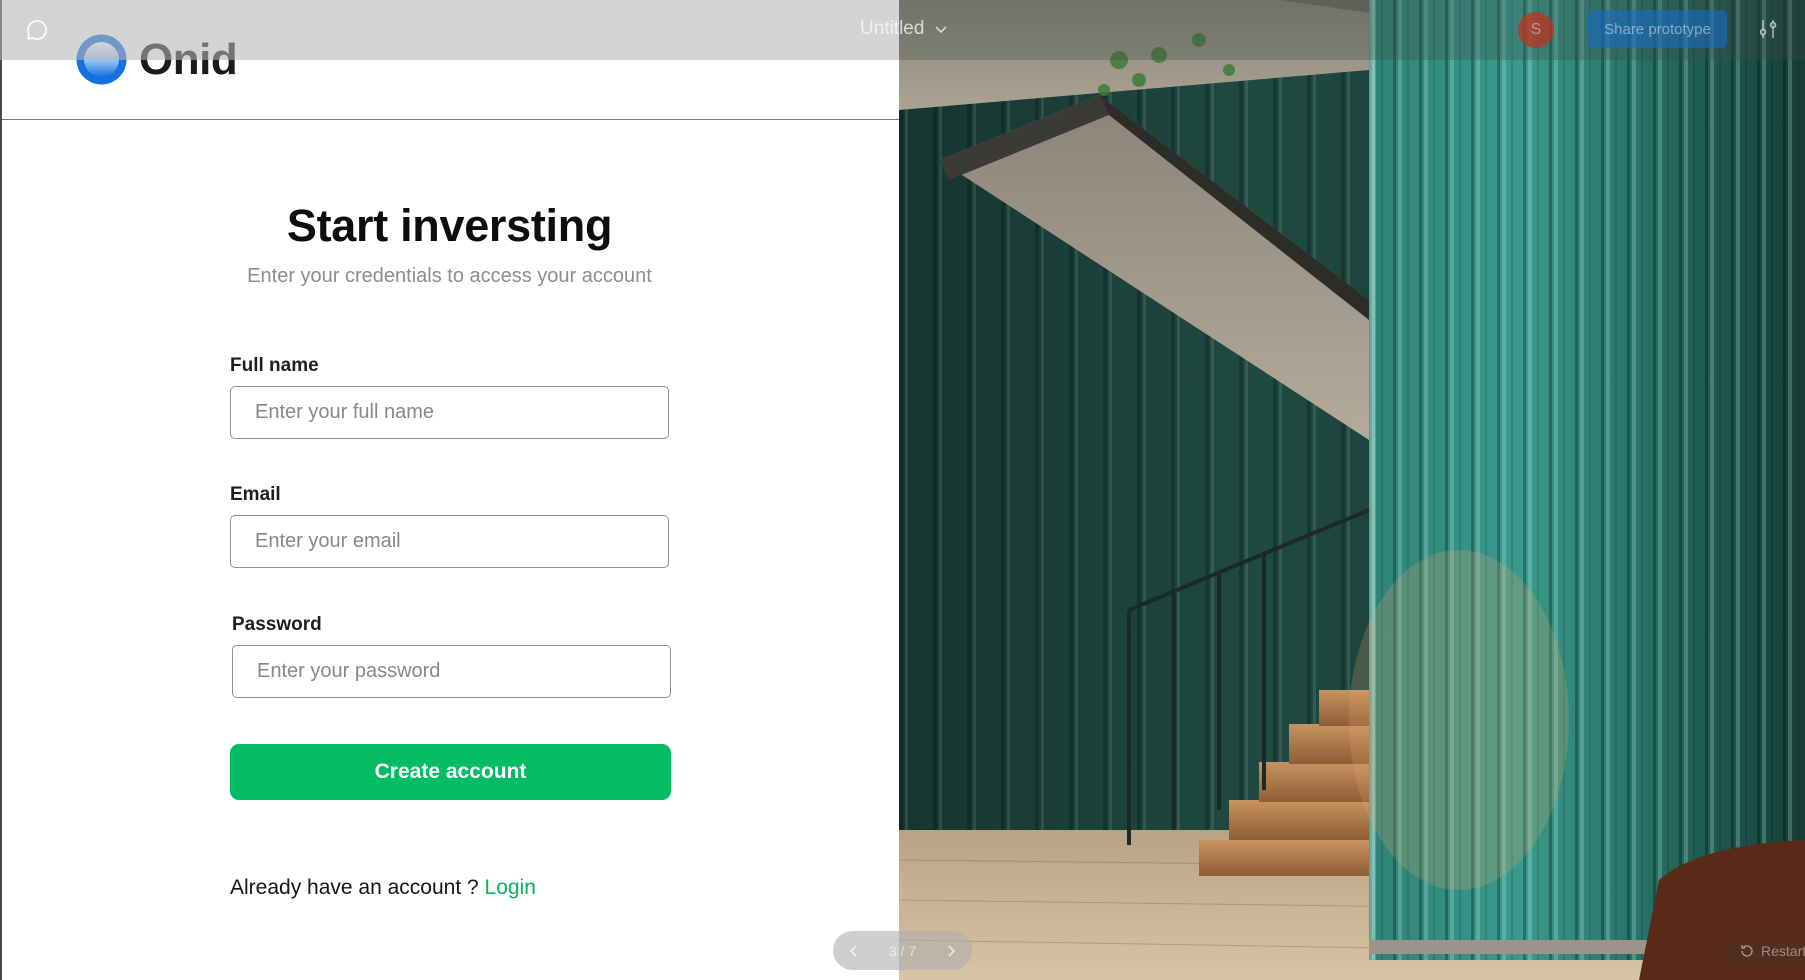 This screenshot has width=1805, height=980. I want to click on create-account-button: Create account, so click(450, 772).